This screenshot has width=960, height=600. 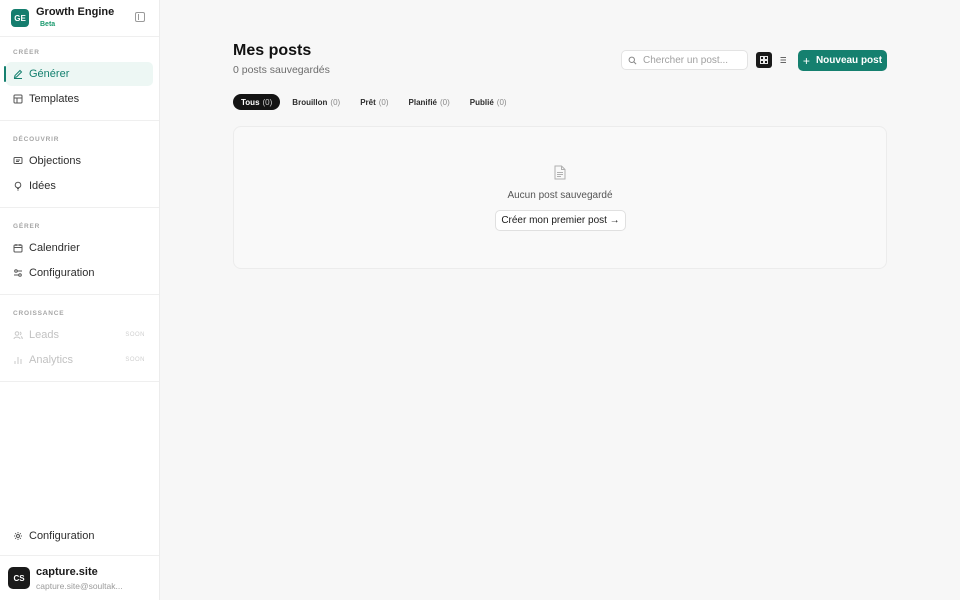 What do you see at coordinates (49, 74) in the screenshot?
I see `sidebar-item-label: Générer` at bounding box center [49, 74].